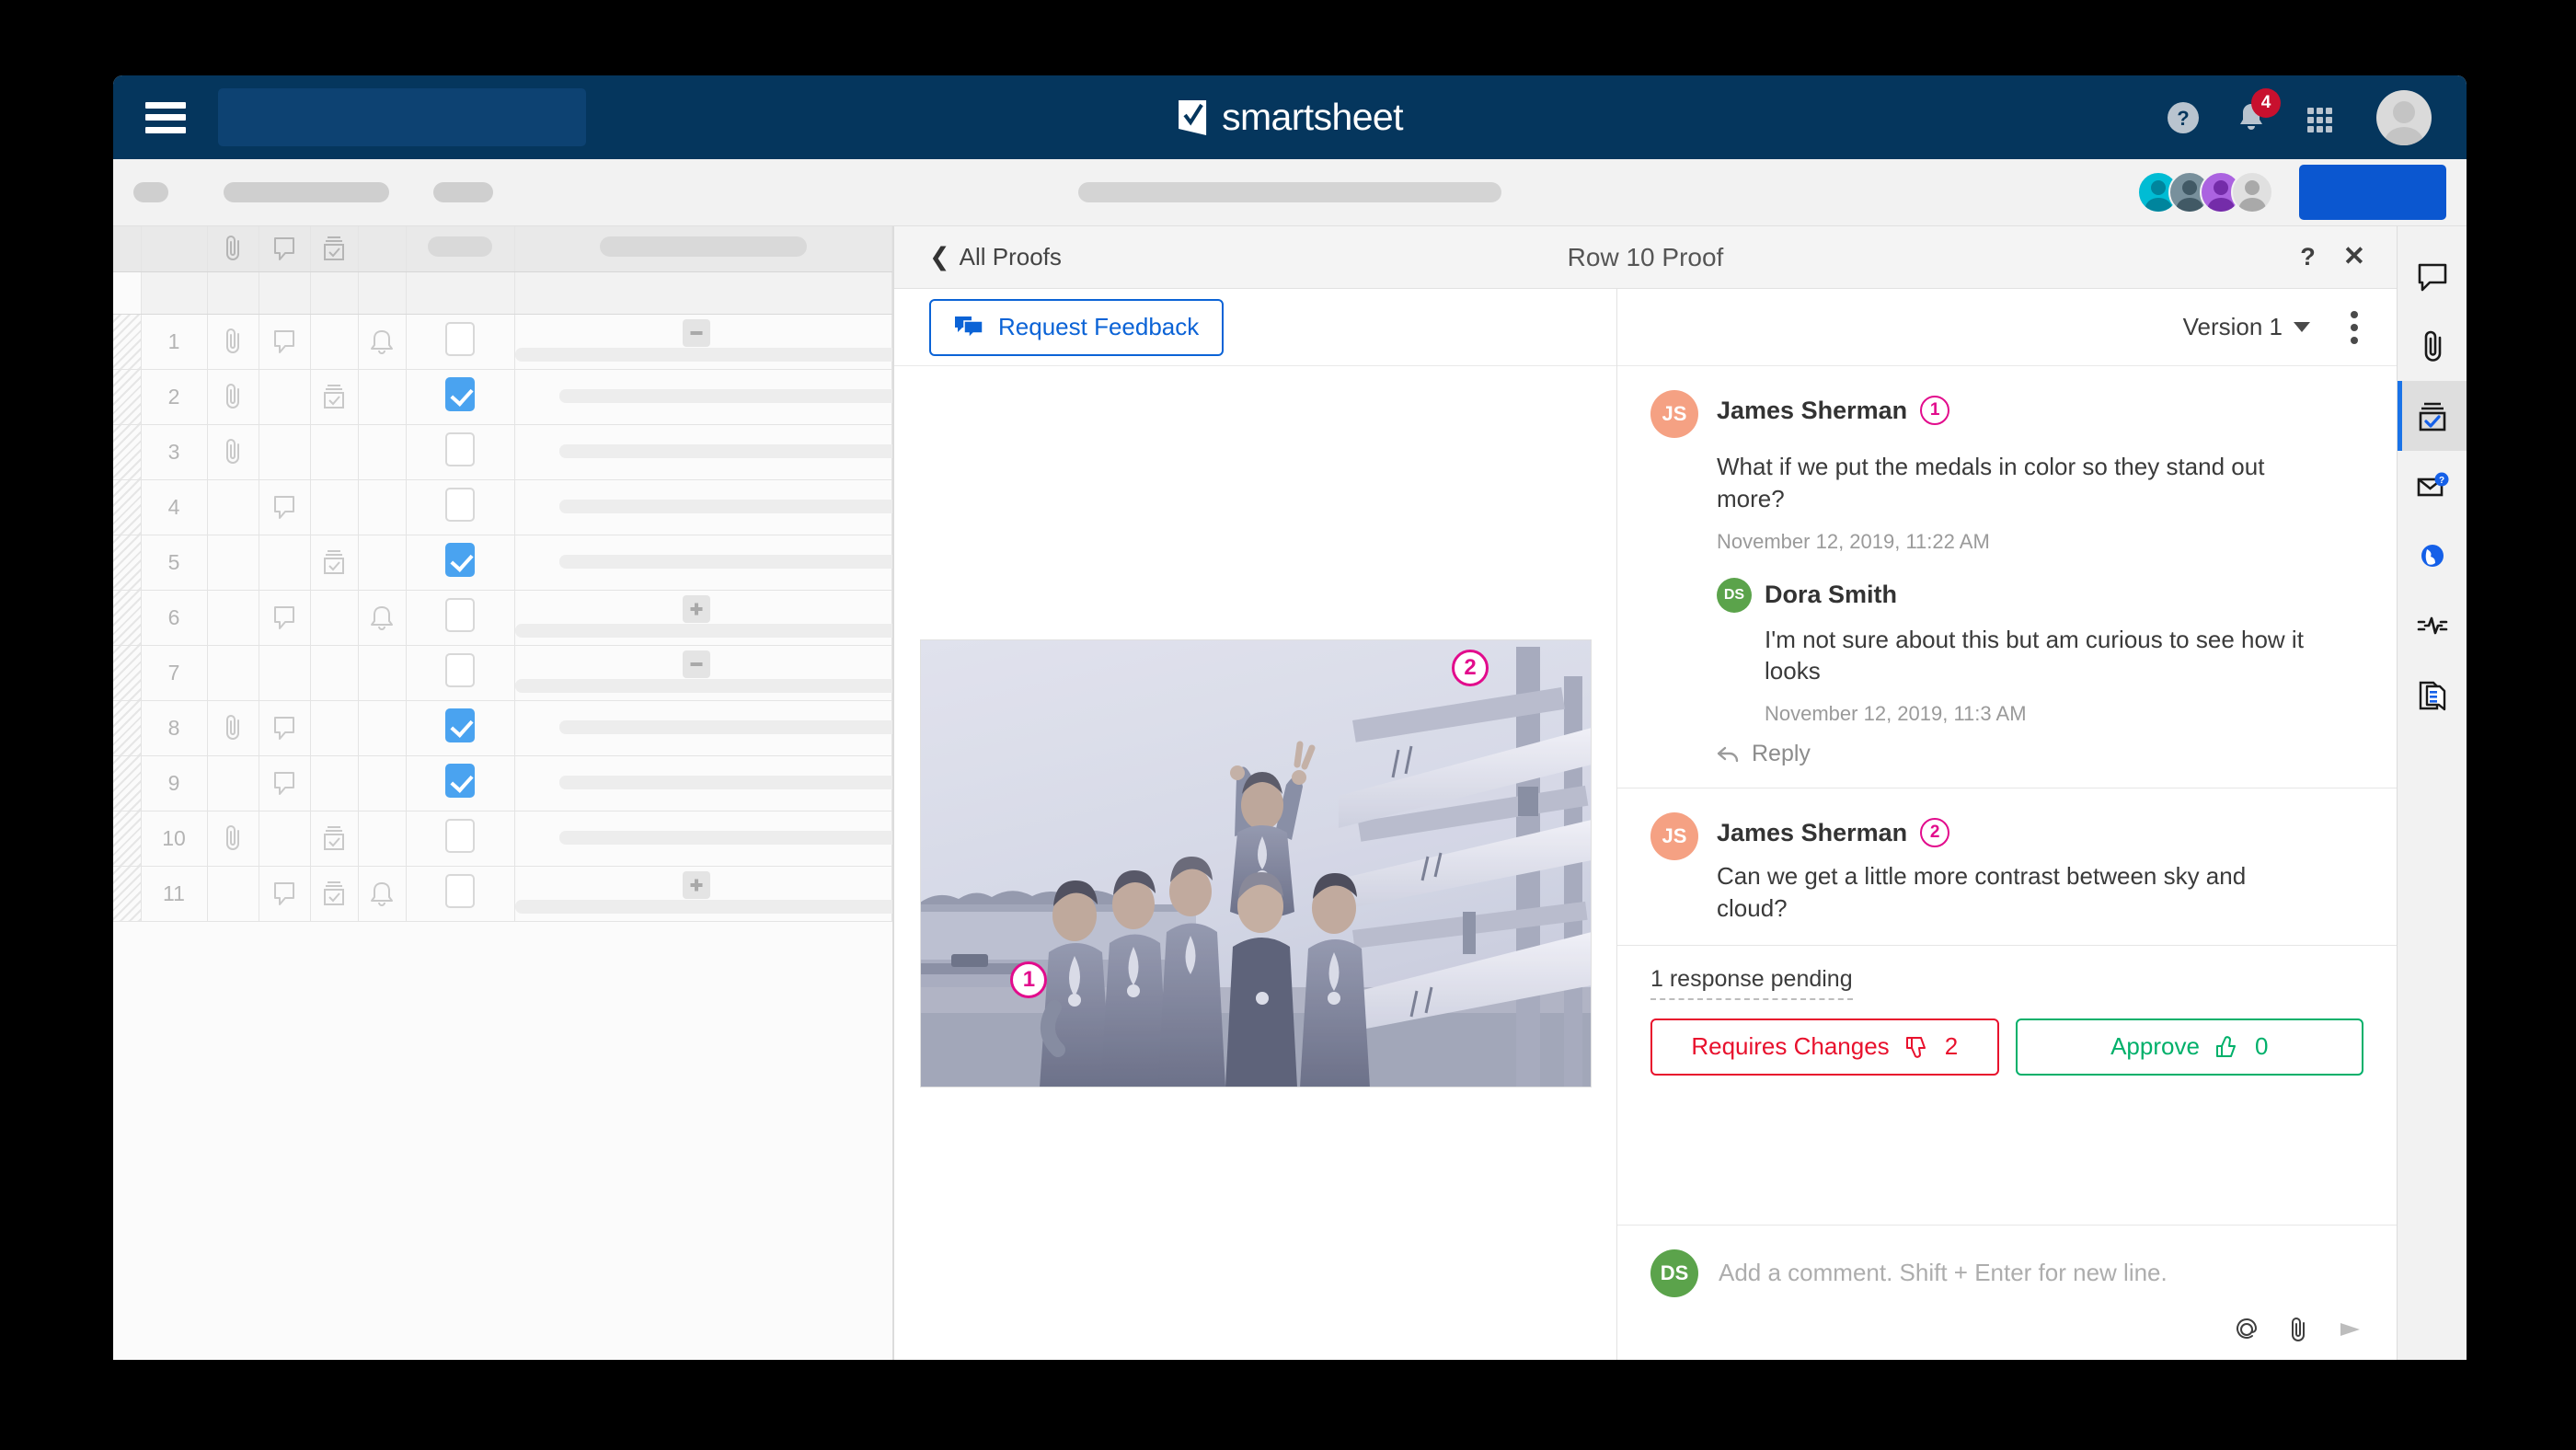 The height and width of the screenshot is (1450, 2576). I want to click on grid-apps-icon, so click(2319, 118).